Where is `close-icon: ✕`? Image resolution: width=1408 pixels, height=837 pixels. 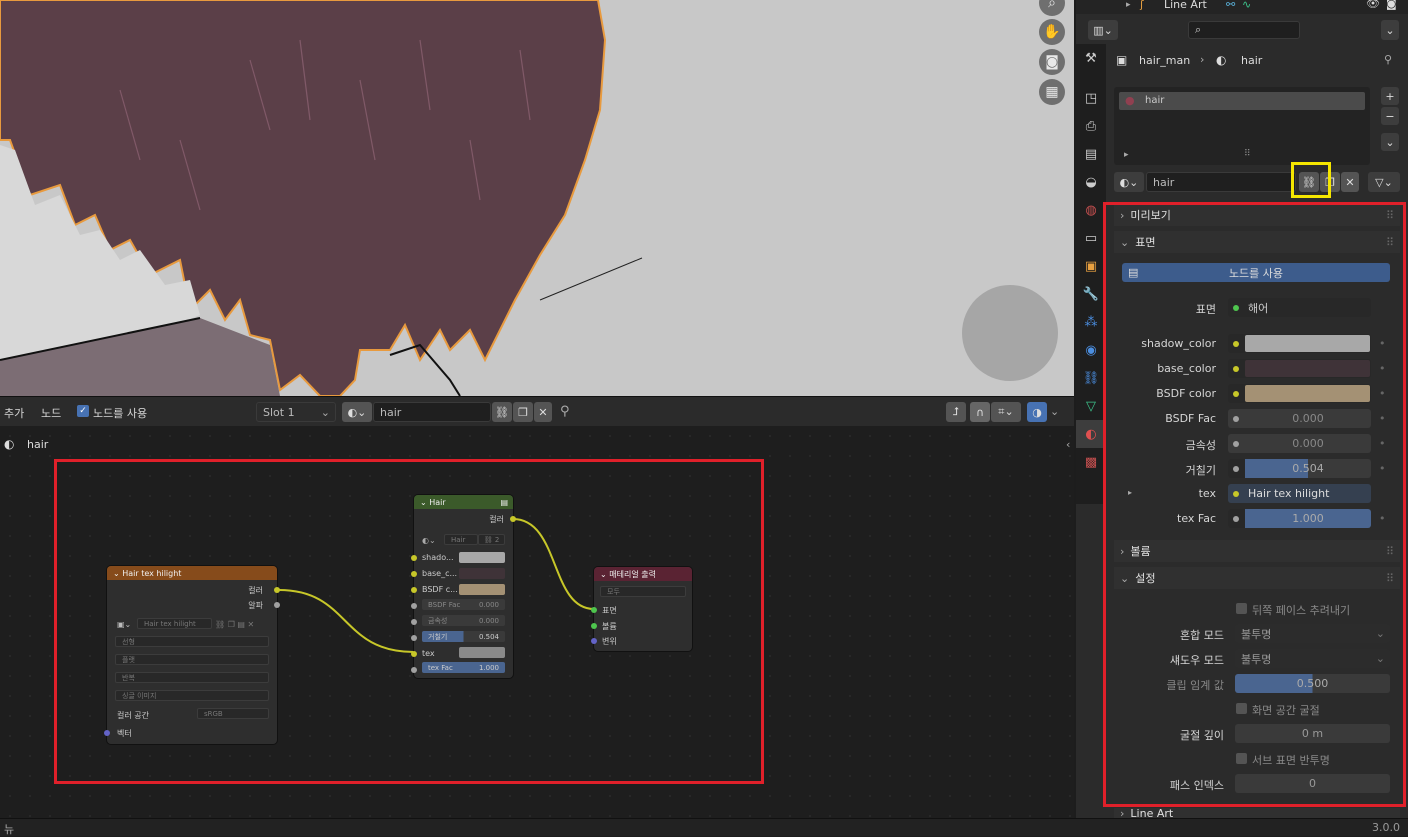 close-icon: ✕ is located at coordinates (543, 412).